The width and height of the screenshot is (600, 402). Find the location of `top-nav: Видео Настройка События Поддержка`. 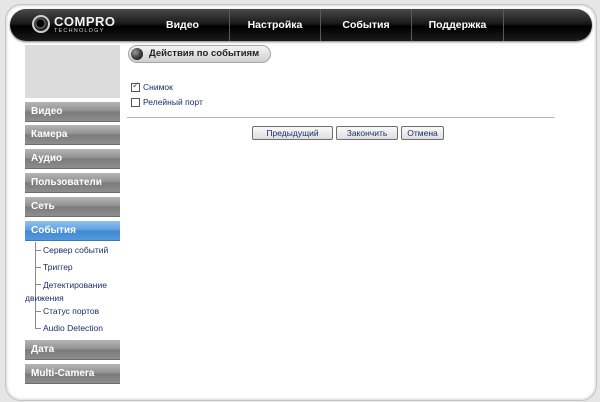

top-nav: Видео Настройка События Поддержка is located at coordinates (320, 25).